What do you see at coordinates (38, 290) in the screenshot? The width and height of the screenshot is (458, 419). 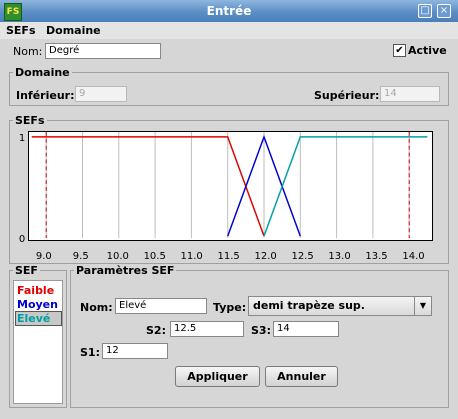 I see `list-item-faible: Faible` at bounding box center [38, 290].